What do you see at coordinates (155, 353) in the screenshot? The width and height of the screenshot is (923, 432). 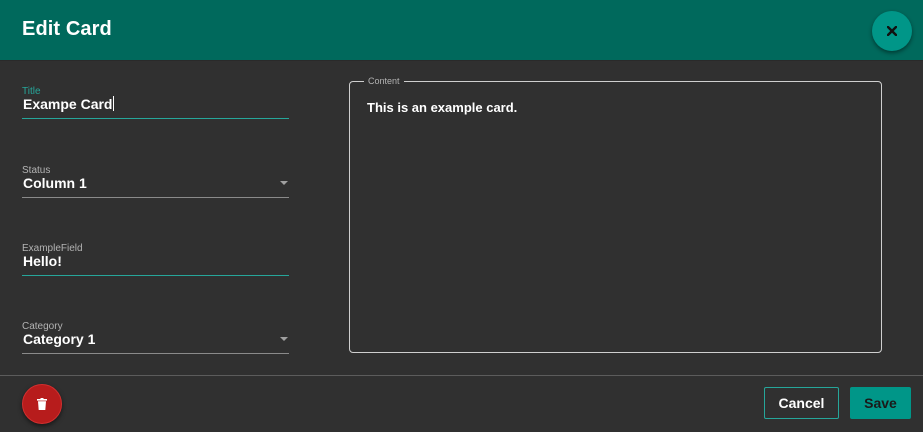 I see `category-field-underline` at bounding box center [155, 353].